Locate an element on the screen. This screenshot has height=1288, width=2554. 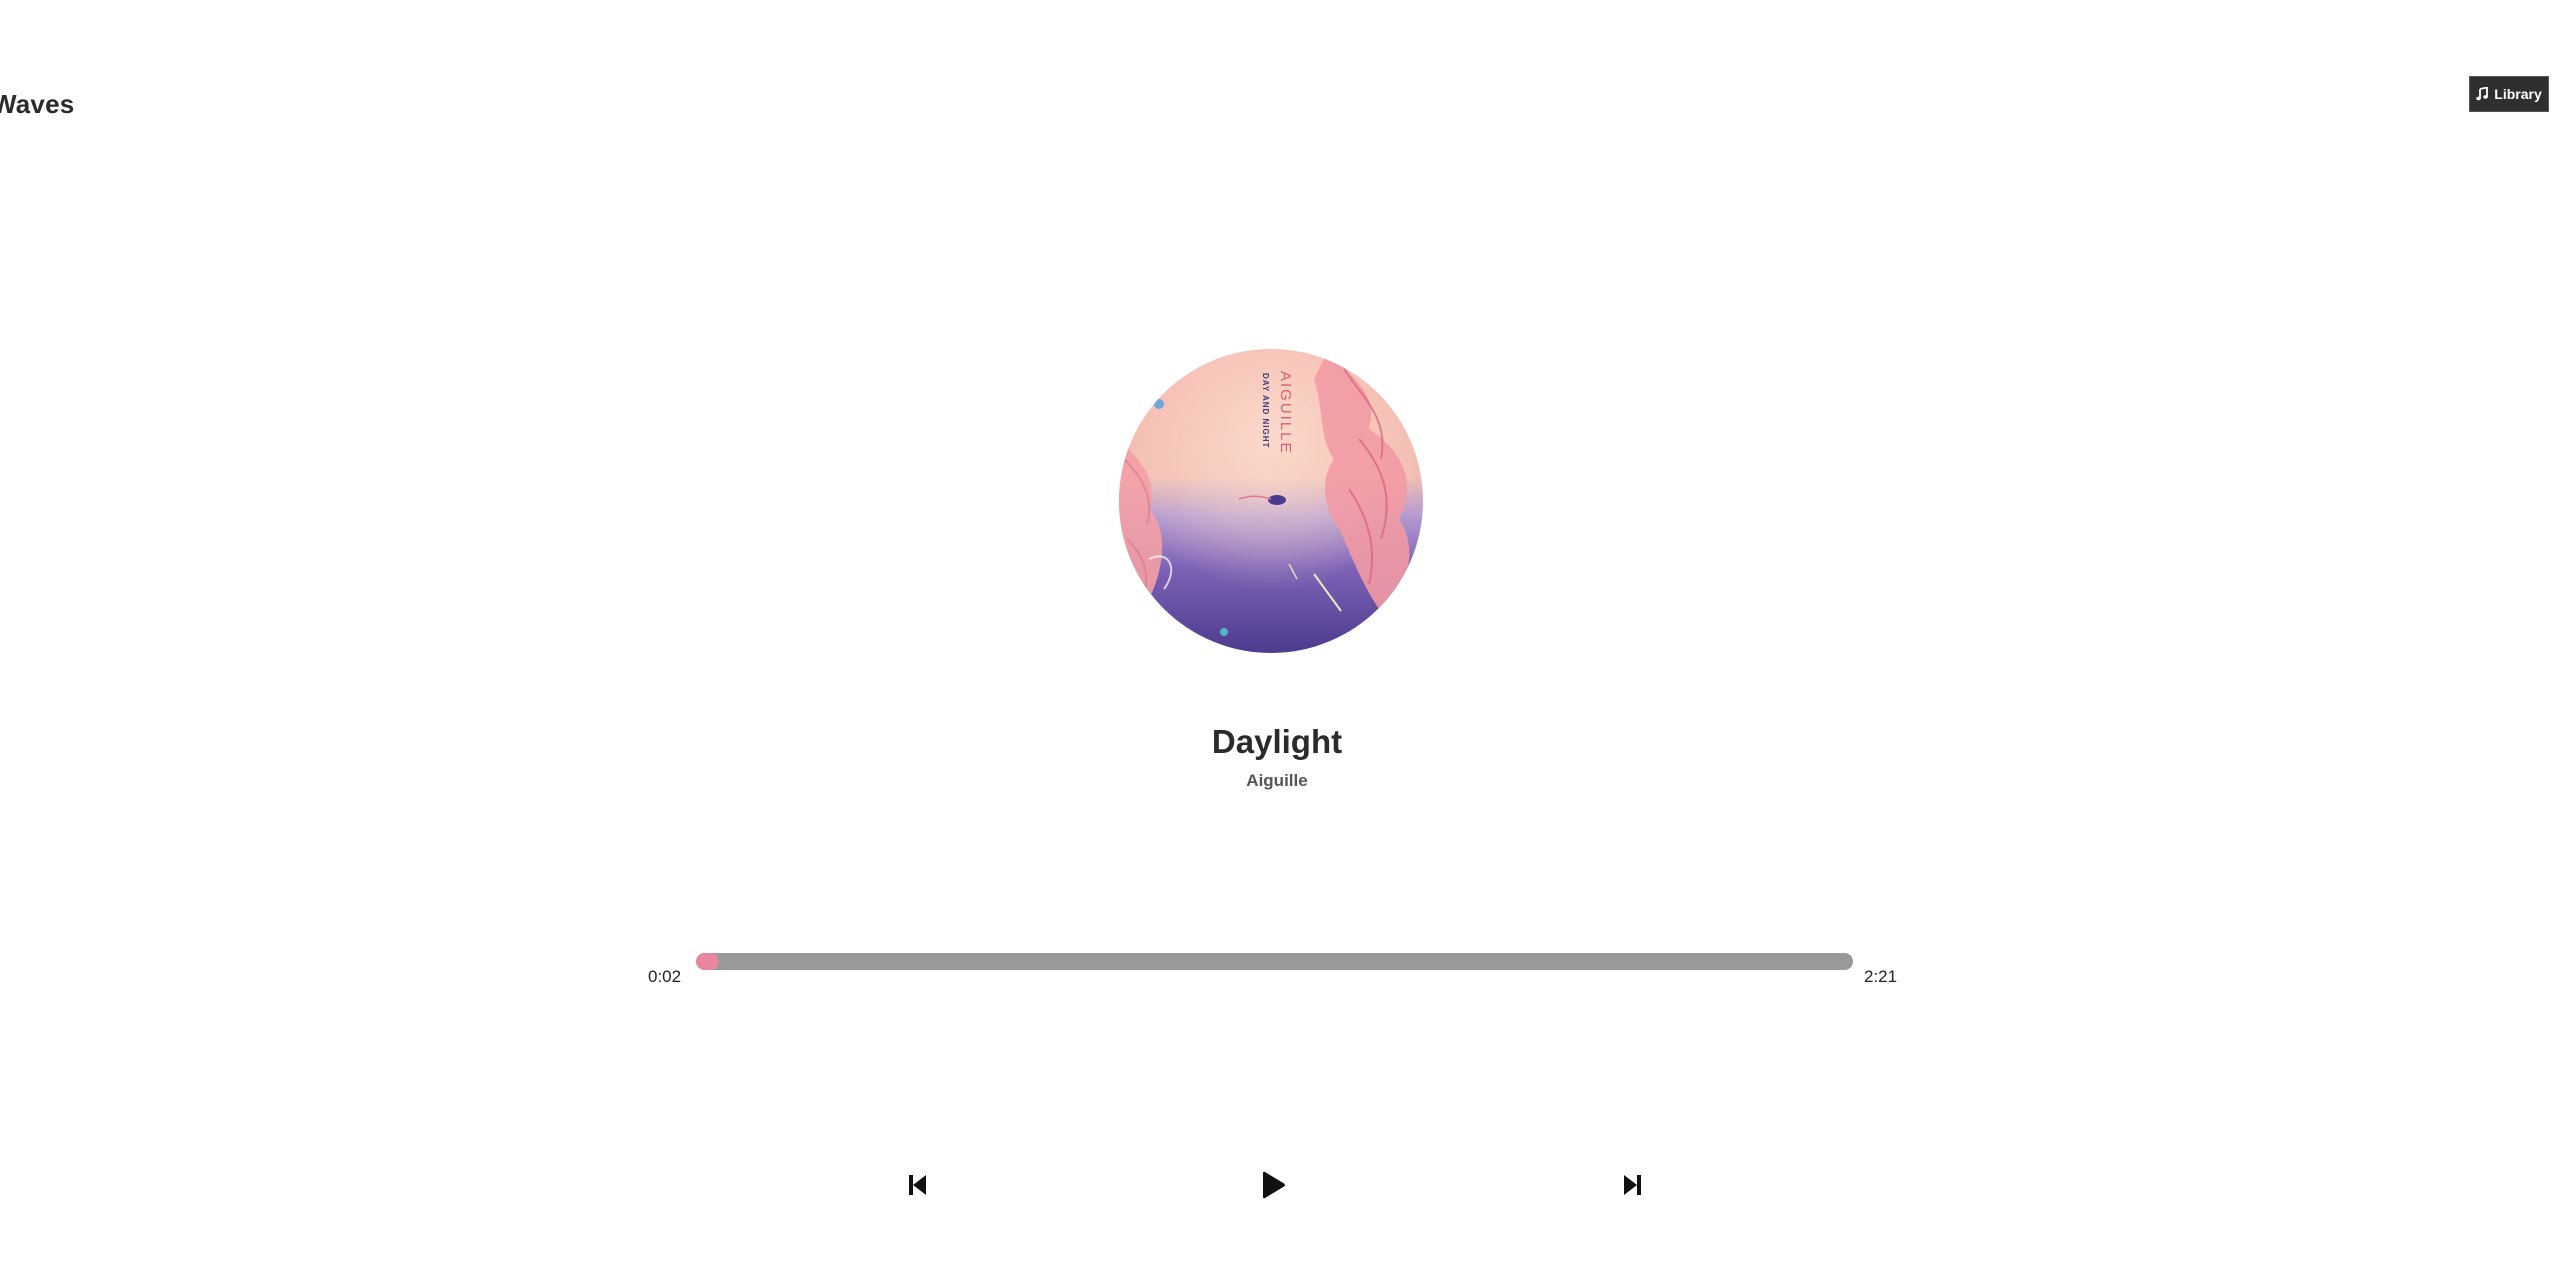
music-note-icon is located at coordinates (2482, 94).